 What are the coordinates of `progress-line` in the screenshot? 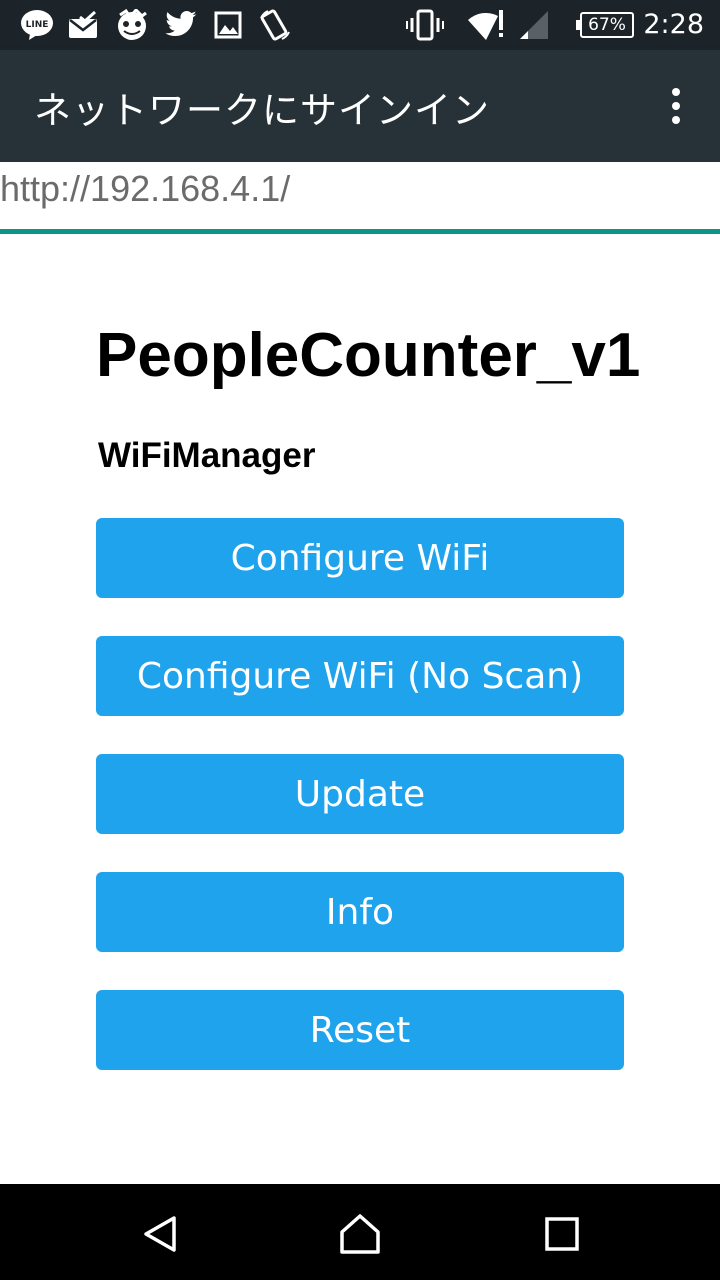 It's located at (360, 231).